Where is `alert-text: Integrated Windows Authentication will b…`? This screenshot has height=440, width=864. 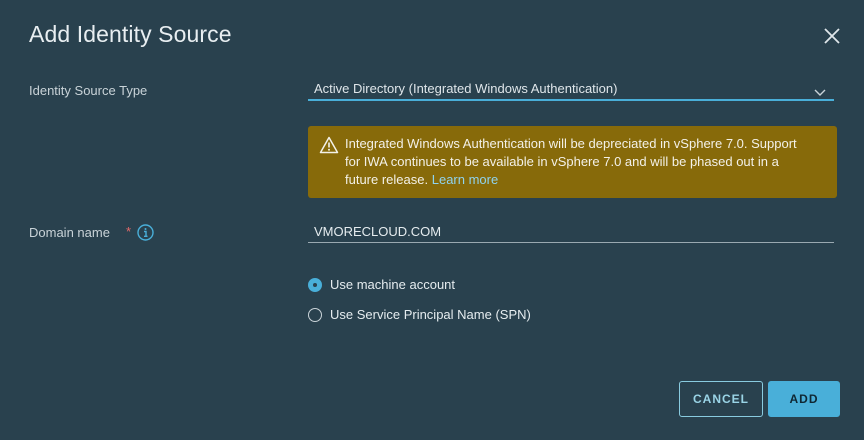
alert-text: Integrated Windows Authentication will b… is located at coordinates (580, 162).